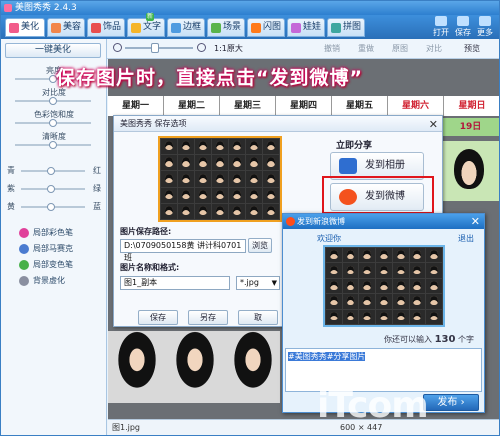 This screenshot has width=500, height=436. Describe the element at coordinates (201, 47) in the screenshot. I see `zoom-in-icon` at that location.